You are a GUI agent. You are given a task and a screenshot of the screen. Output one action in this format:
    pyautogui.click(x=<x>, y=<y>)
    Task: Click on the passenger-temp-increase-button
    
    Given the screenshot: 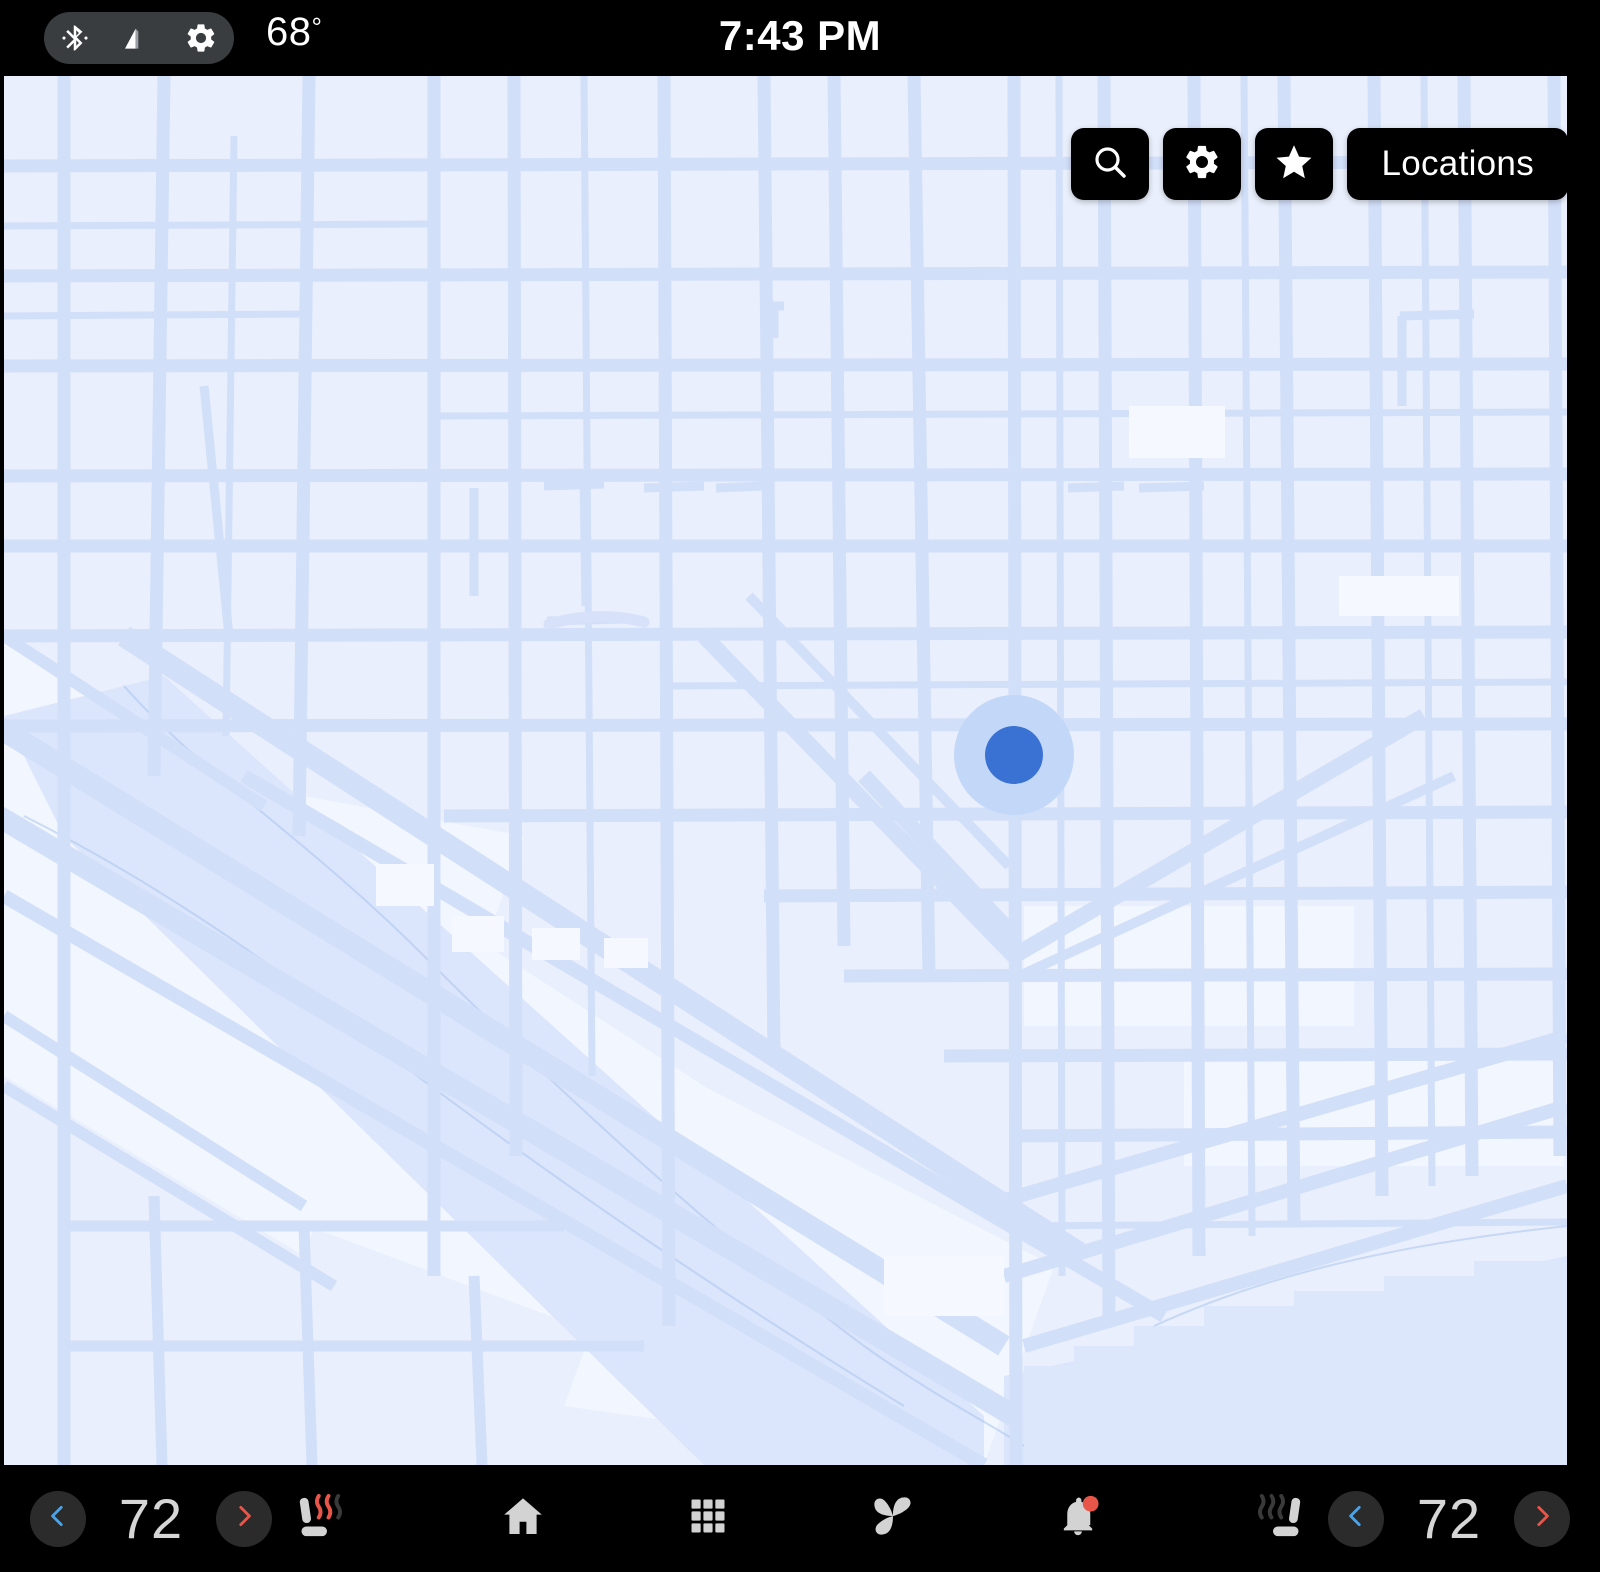 What is the action you would take?
    pyautogui.click(x=1542, y=1518)
    